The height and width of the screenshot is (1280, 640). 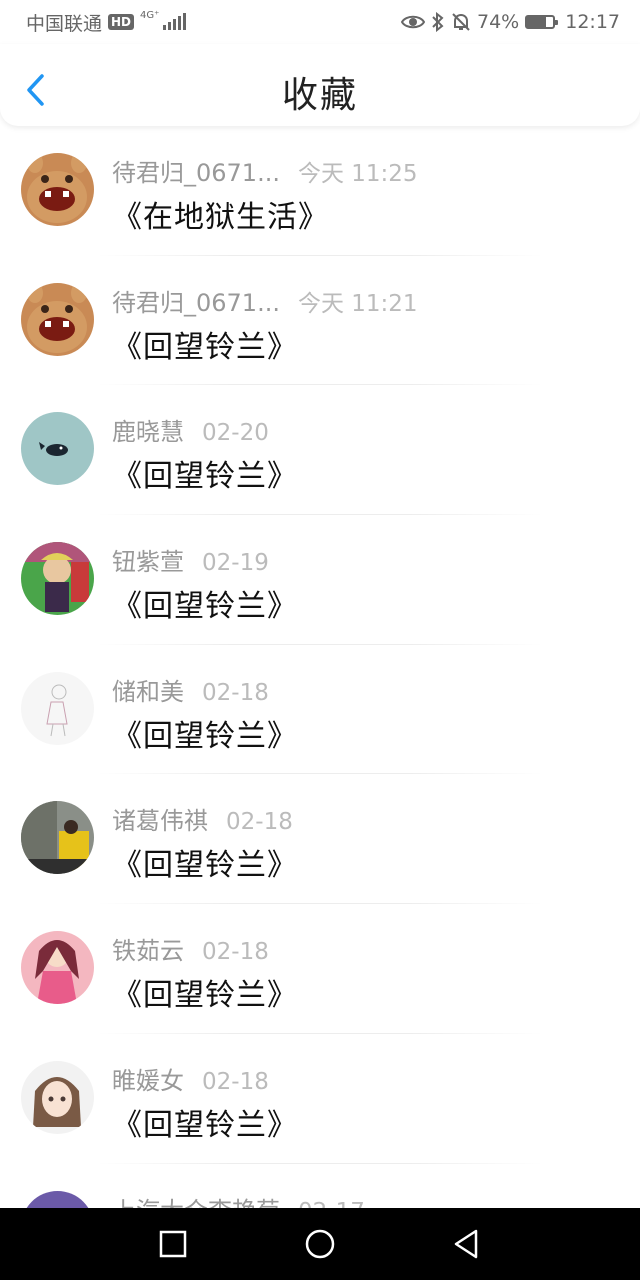 I want to click on favorite-item: 待君归_0671... 今天 11:21 《回望铃兰》, so click(x=320, y=321).